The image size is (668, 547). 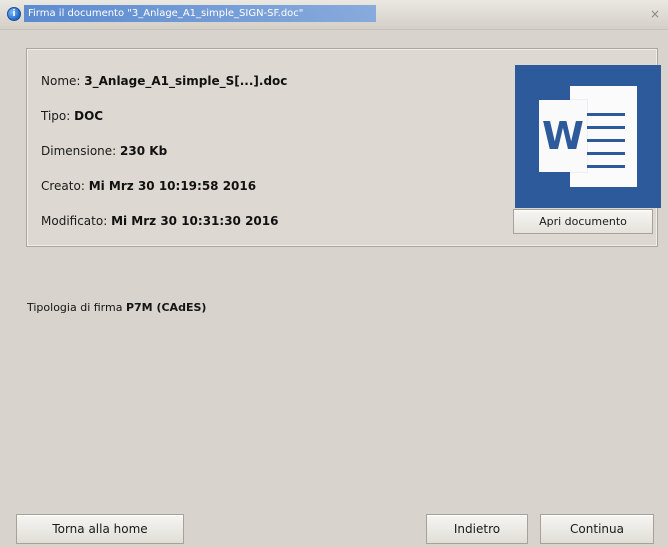 I want to click on back-to-home-button: Torna alla home, so click(x=100, y=529).